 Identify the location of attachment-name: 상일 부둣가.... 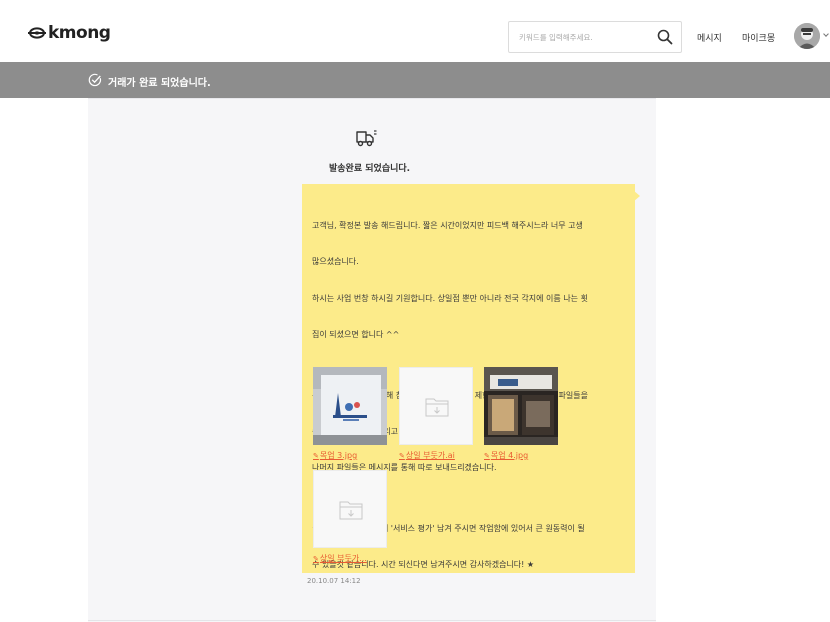
(343, 558).